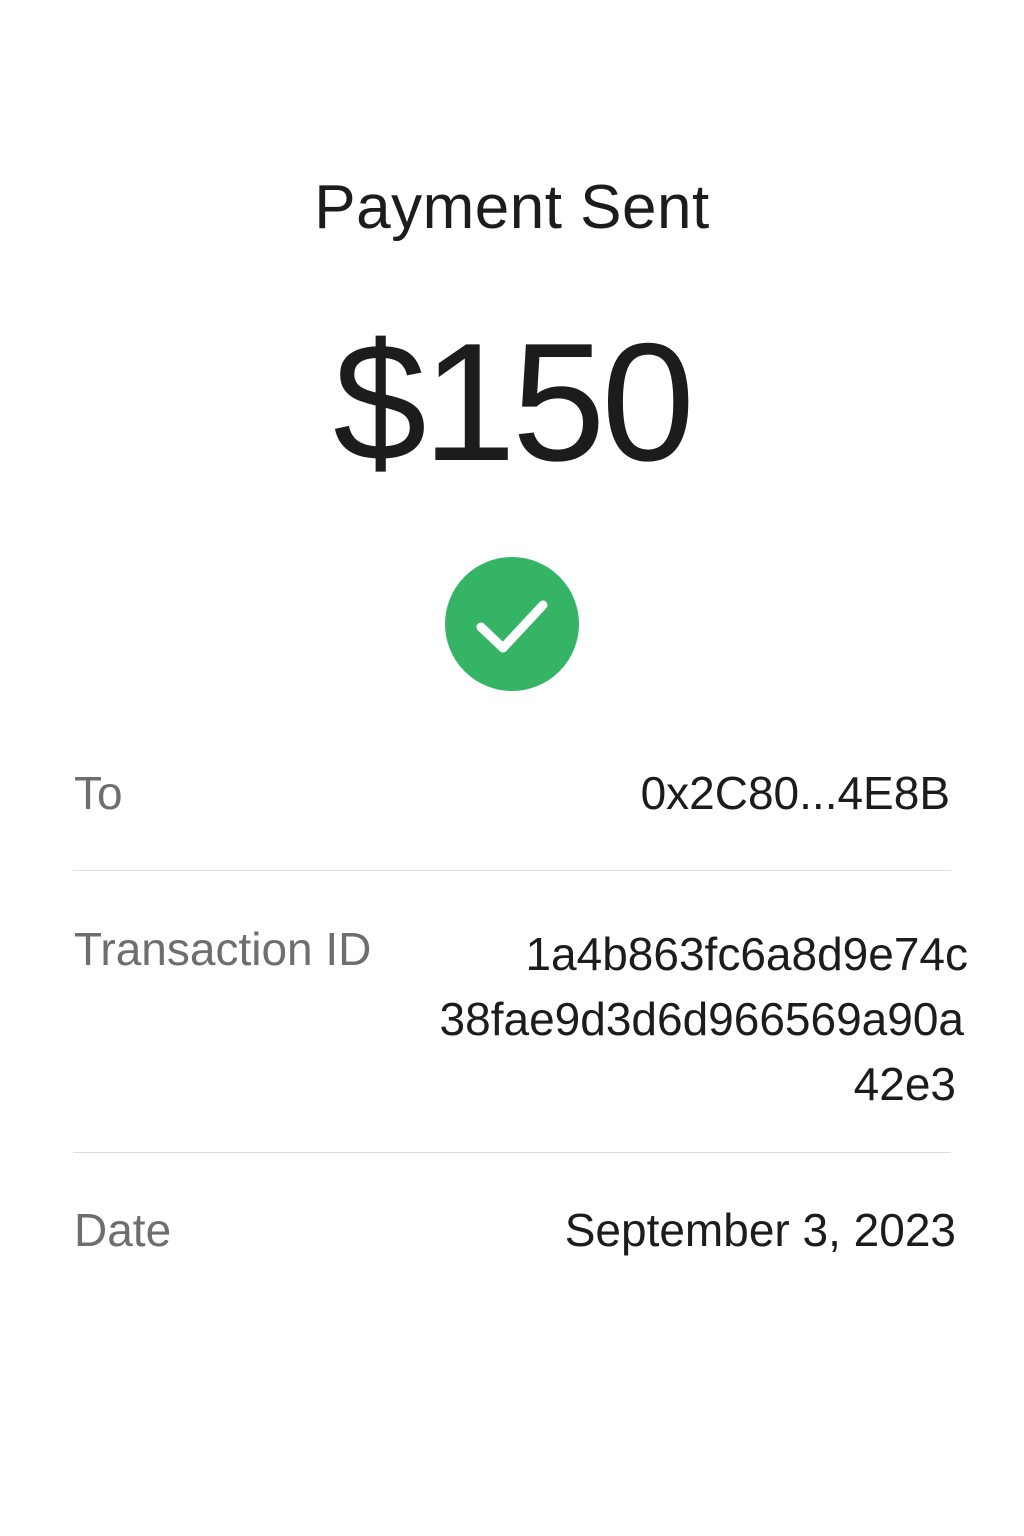  Describe the element at coordinates (701, 1019) in the screenshot. I see `transaction-id-line-2: 38fae9d3d6d966569a90a` at that location.